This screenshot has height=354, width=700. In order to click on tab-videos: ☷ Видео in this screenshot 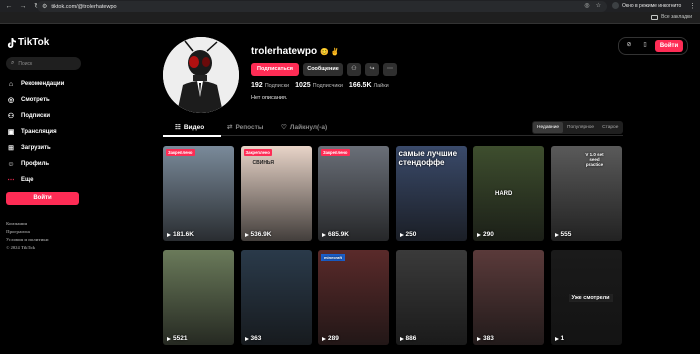, I will do `click(190, 127)`.